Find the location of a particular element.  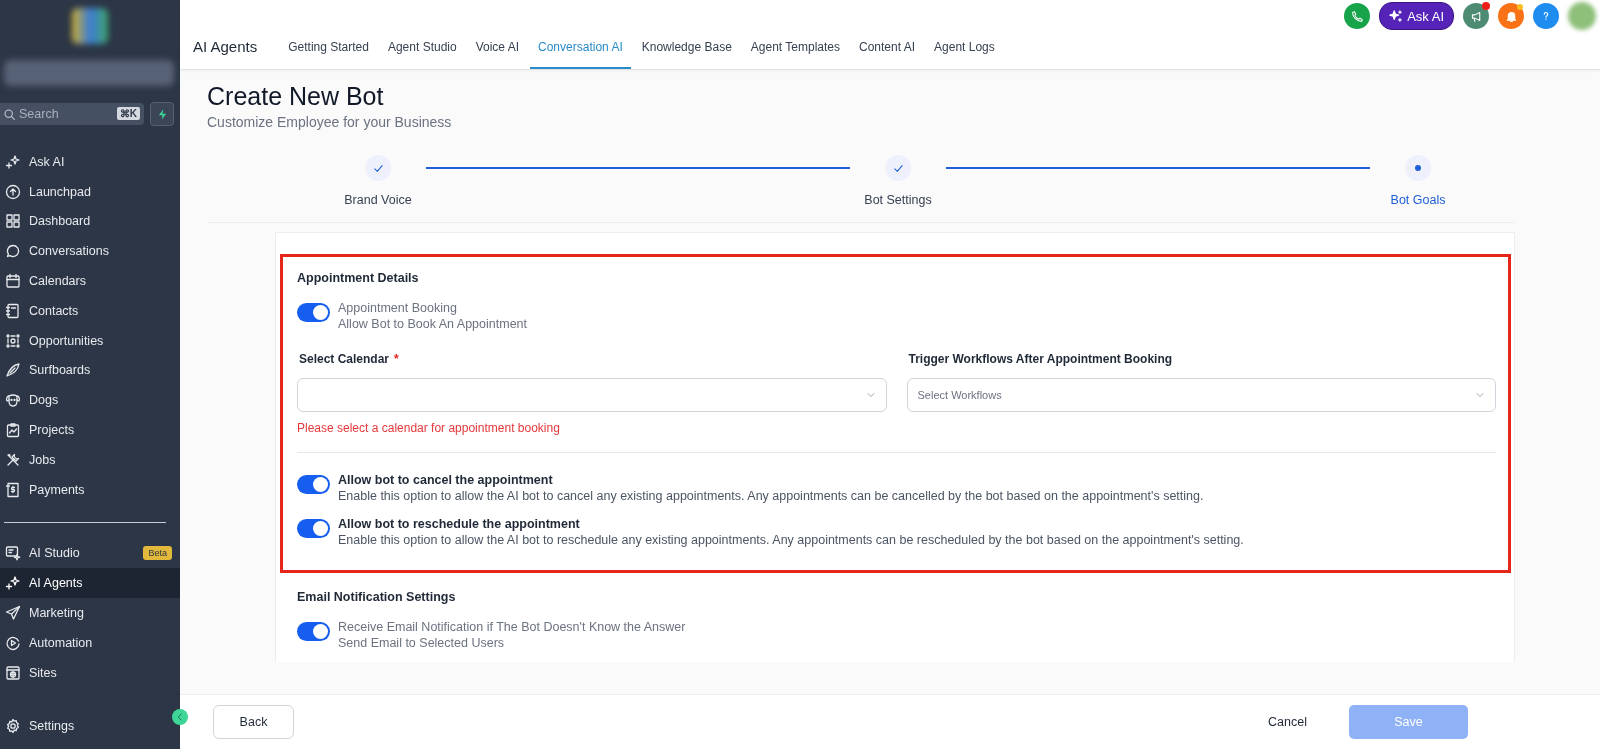

logo-placeholder is located at coordinates (90, 26).